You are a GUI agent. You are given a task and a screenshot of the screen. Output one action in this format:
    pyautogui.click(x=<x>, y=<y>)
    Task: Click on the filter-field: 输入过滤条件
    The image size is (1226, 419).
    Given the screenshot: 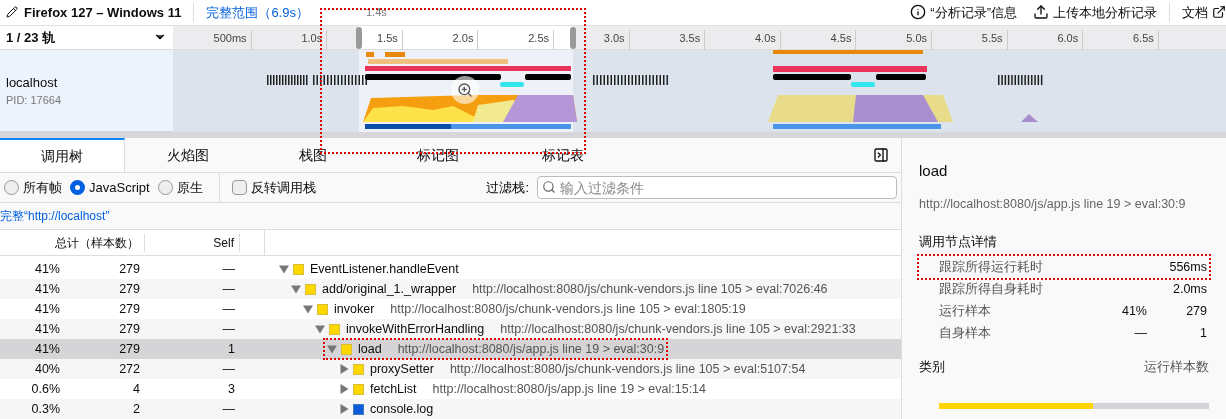 What is the action you would take?
    pyautogui.click(x=717, y=187)
    